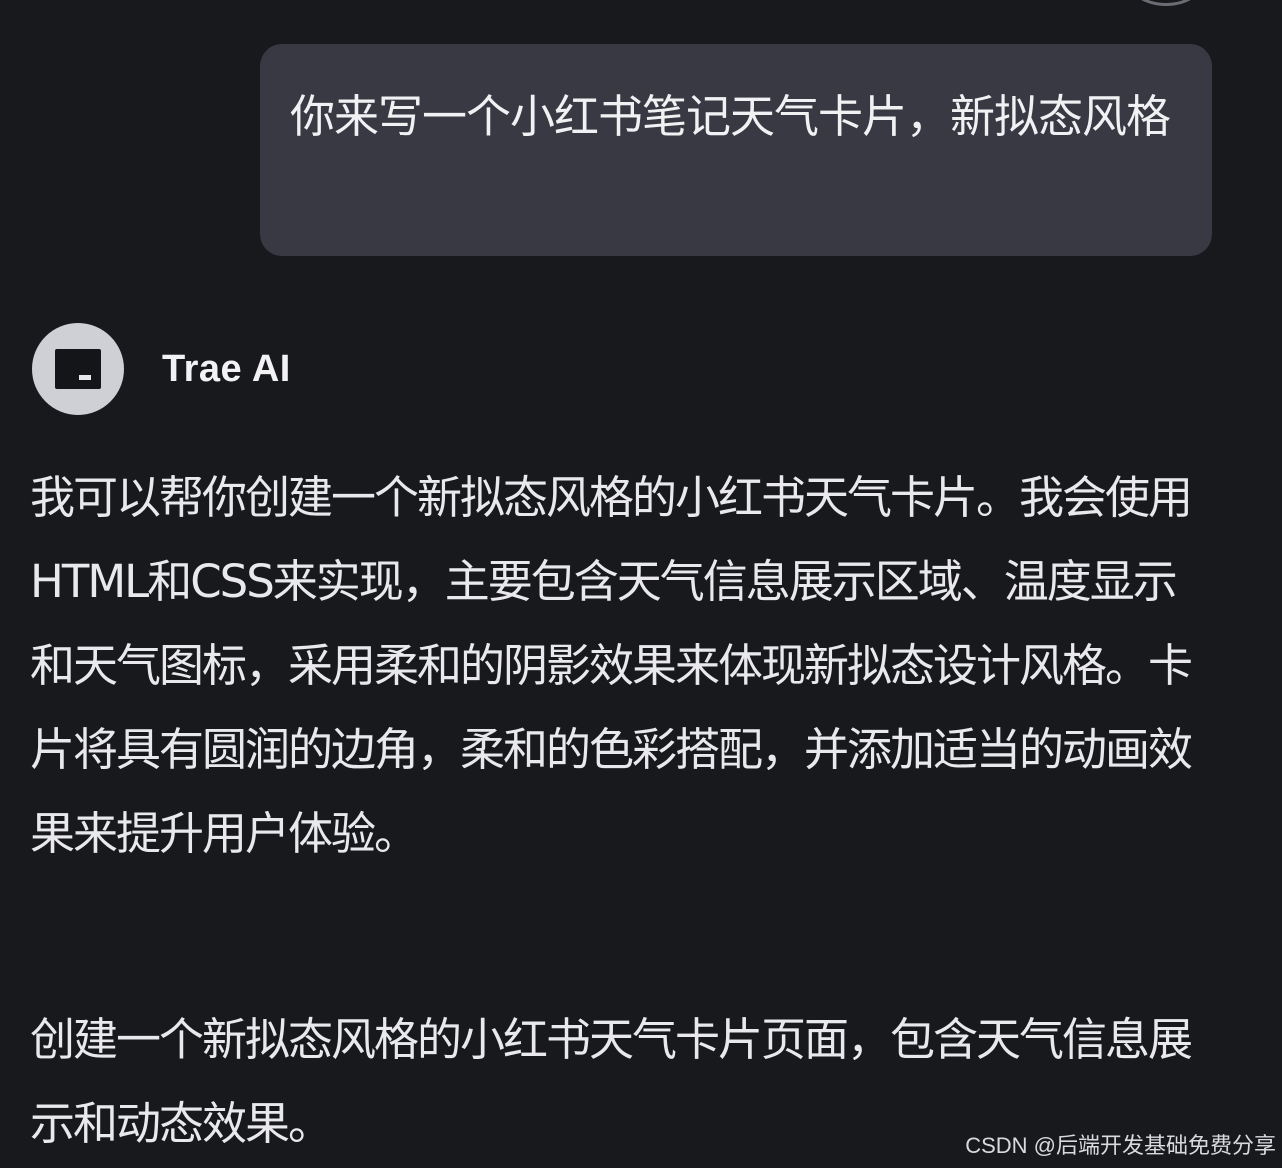 The width and height of the screenshot is (1282, 1168). What do you see at coordinates (1120, 1145) in the screenshot?
I see `watermark: CSDN @后端开发基础免费分享` at bounding box center [1120, 1145].